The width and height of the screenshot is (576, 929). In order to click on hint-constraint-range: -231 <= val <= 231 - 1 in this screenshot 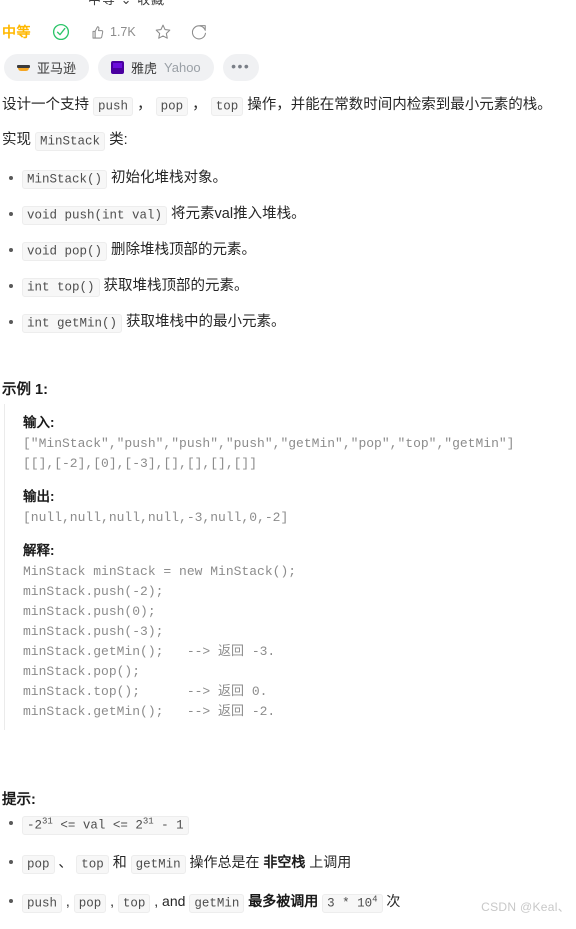, I will do `click(105, 825)`.